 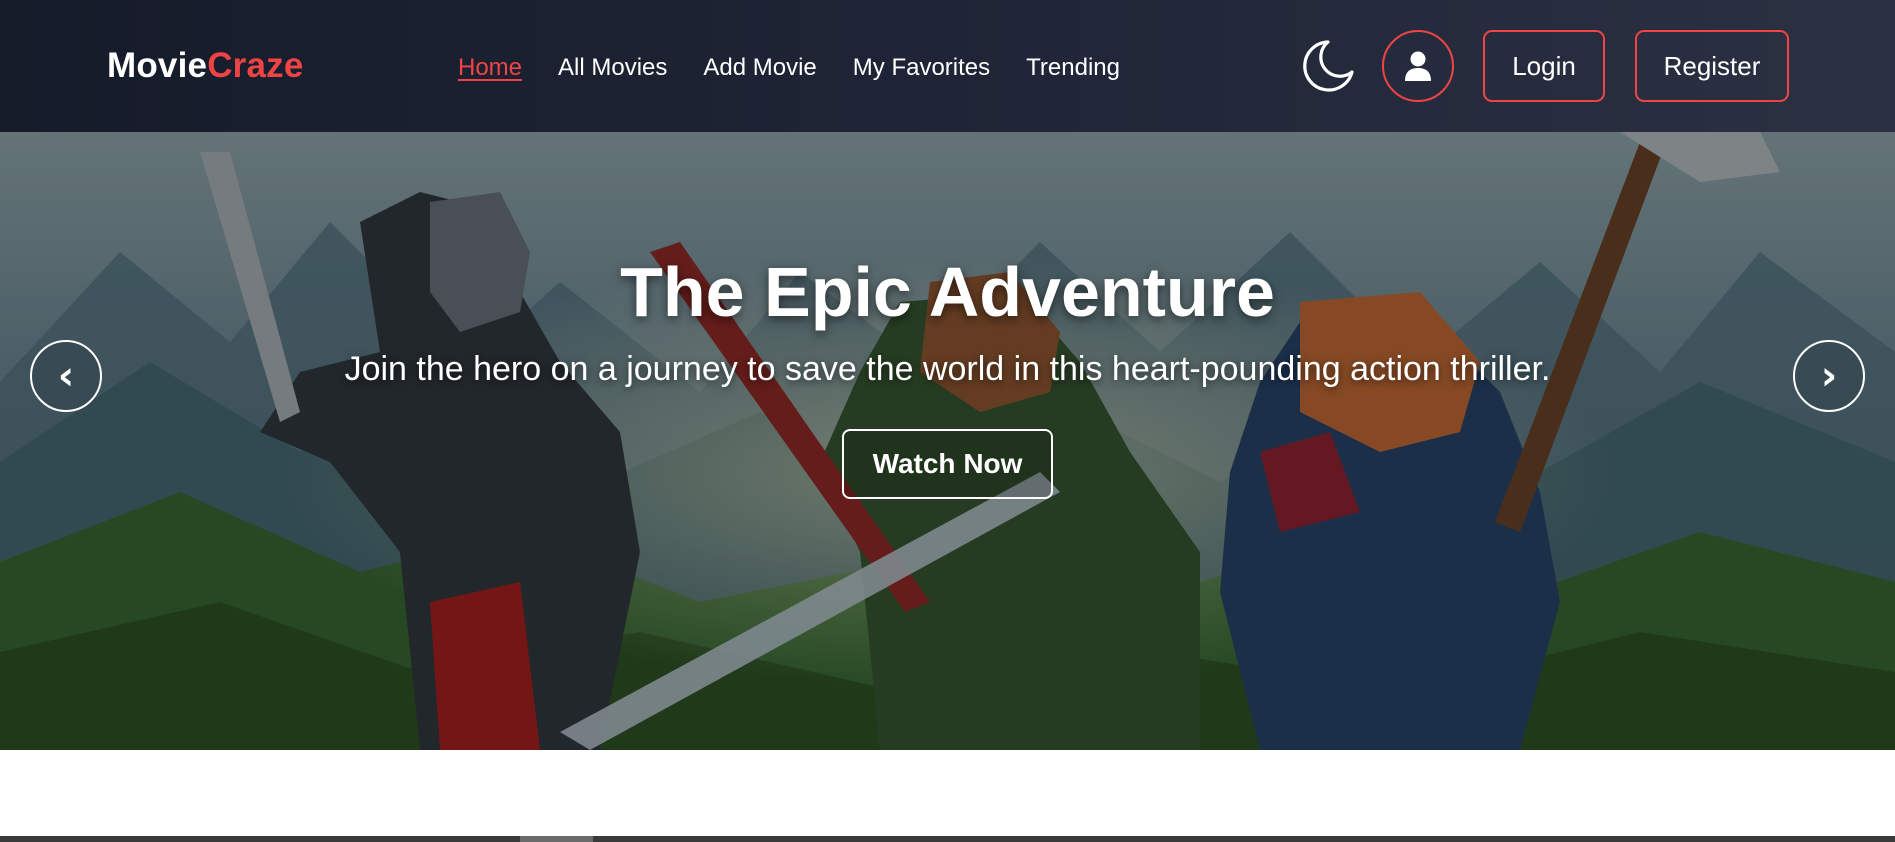 I want to click on login-button: Login, so click(x=1544, y=66).